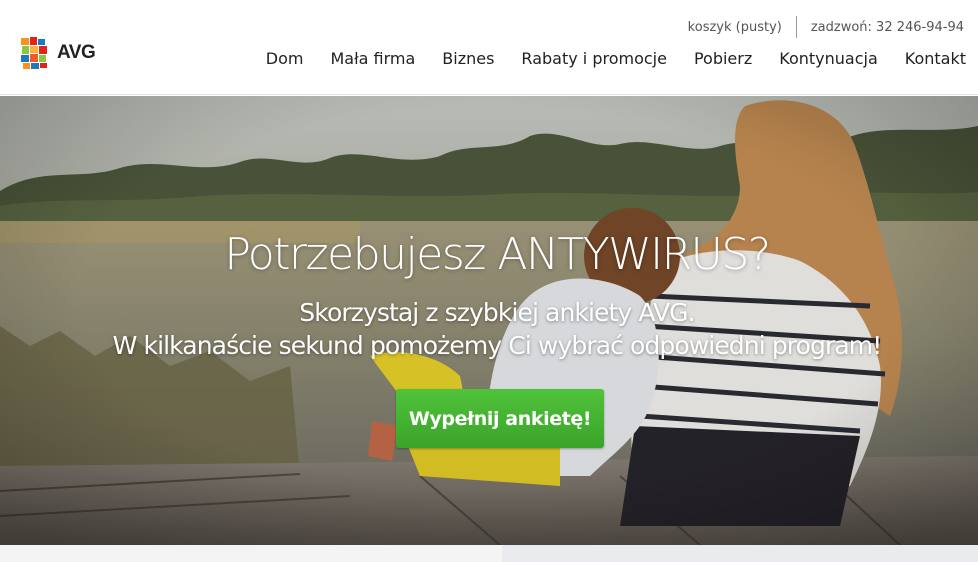 This screenshot has height=562, width=978. I want to click on hero-headline: Potrzebujesz ANTYWIRUS?, so click(497, 254).